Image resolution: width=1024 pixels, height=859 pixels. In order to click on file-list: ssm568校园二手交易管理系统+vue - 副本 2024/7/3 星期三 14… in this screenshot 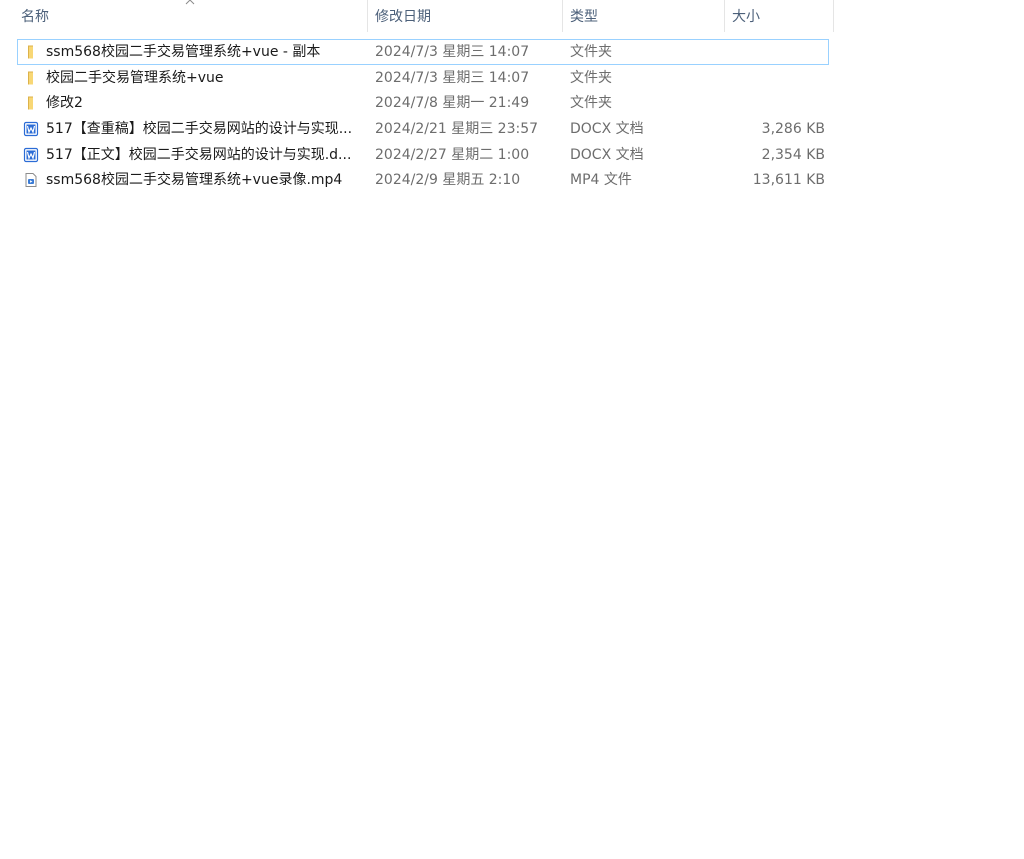, I will do `click(423, 116)`.